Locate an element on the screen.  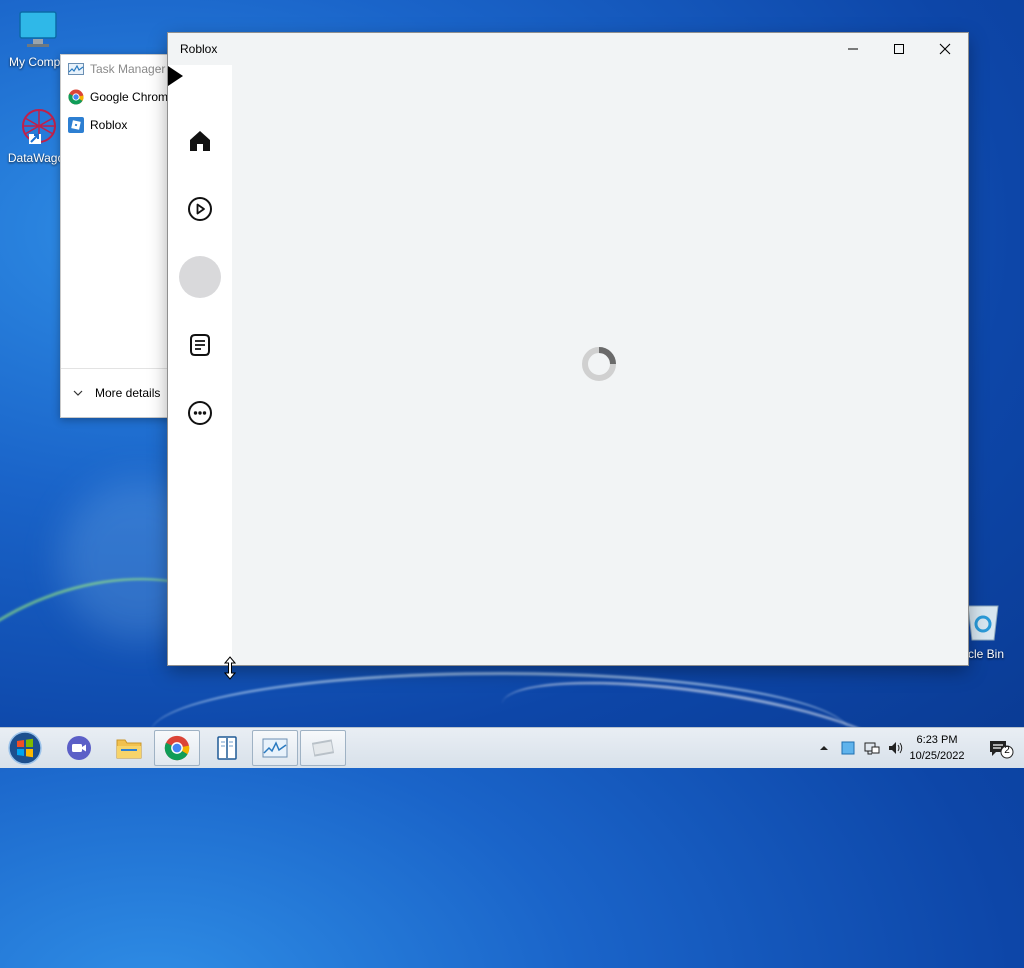
nav-more is located at coordinates (200, 413).